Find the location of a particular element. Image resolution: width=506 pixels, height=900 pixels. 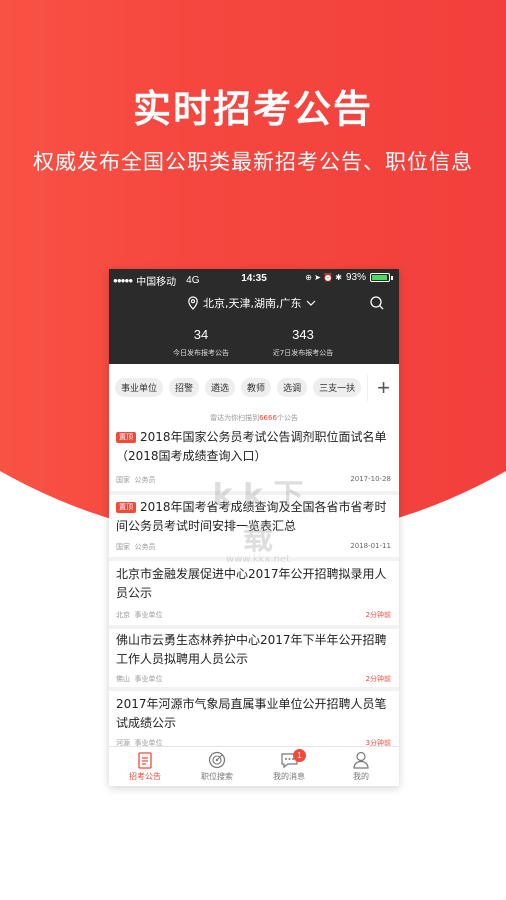

bottom-tab-bar: 招考公告 职位搜索 1 我的消息 我的 is located at coordinates (254, 766).